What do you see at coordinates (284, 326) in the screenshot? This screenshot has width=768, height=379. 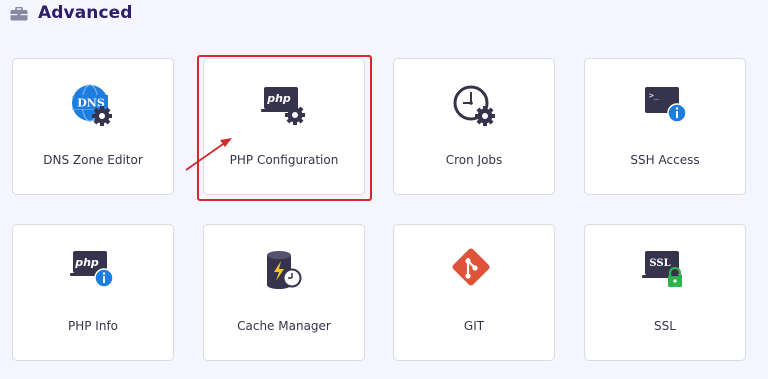 I see `tile-label: Cache Manager` at bounding box center [284, 326].